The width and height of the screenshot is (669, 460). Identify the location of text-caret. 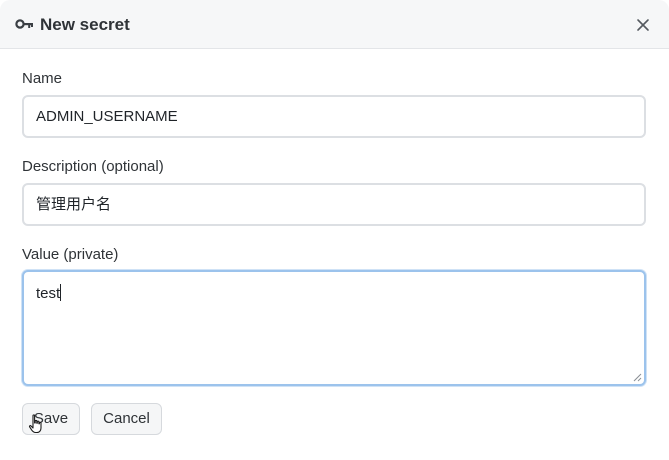
(61, 292).